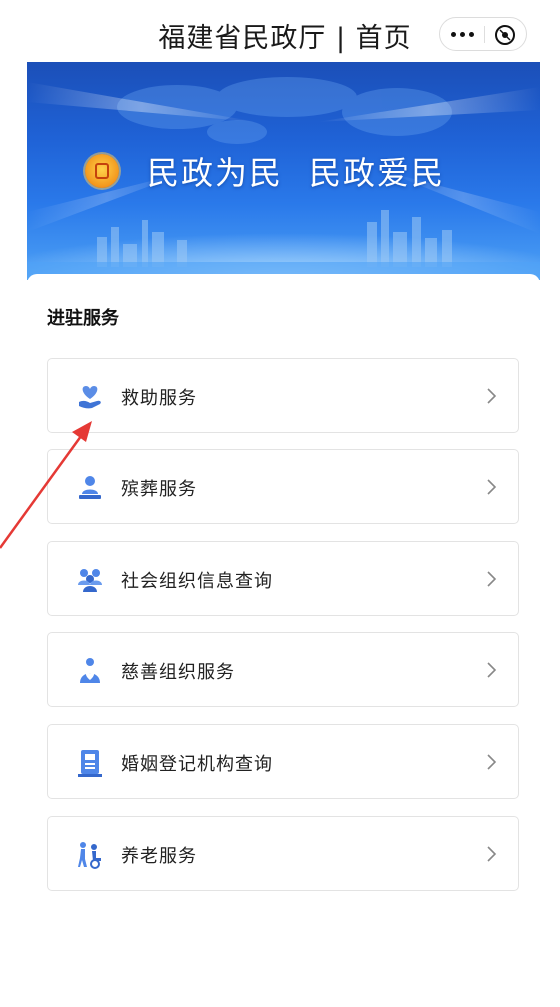 This screenshot has width=560, height=1007. Describe the element at coordinates (283, 578) in the screenshot. I see `service-card-social-org-query: 社会组织信息查询` at that location.